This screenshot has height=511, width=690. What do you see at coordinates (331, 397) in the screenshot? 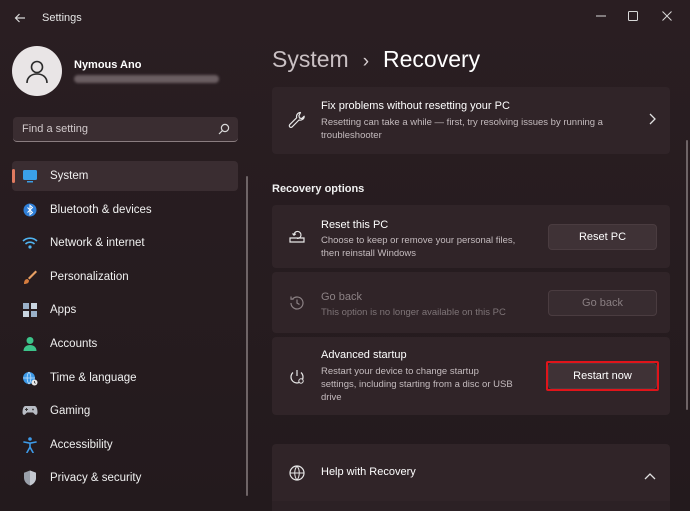
I see `advanced-startup-desc-line3: drive` at bounding box center [331, 397].